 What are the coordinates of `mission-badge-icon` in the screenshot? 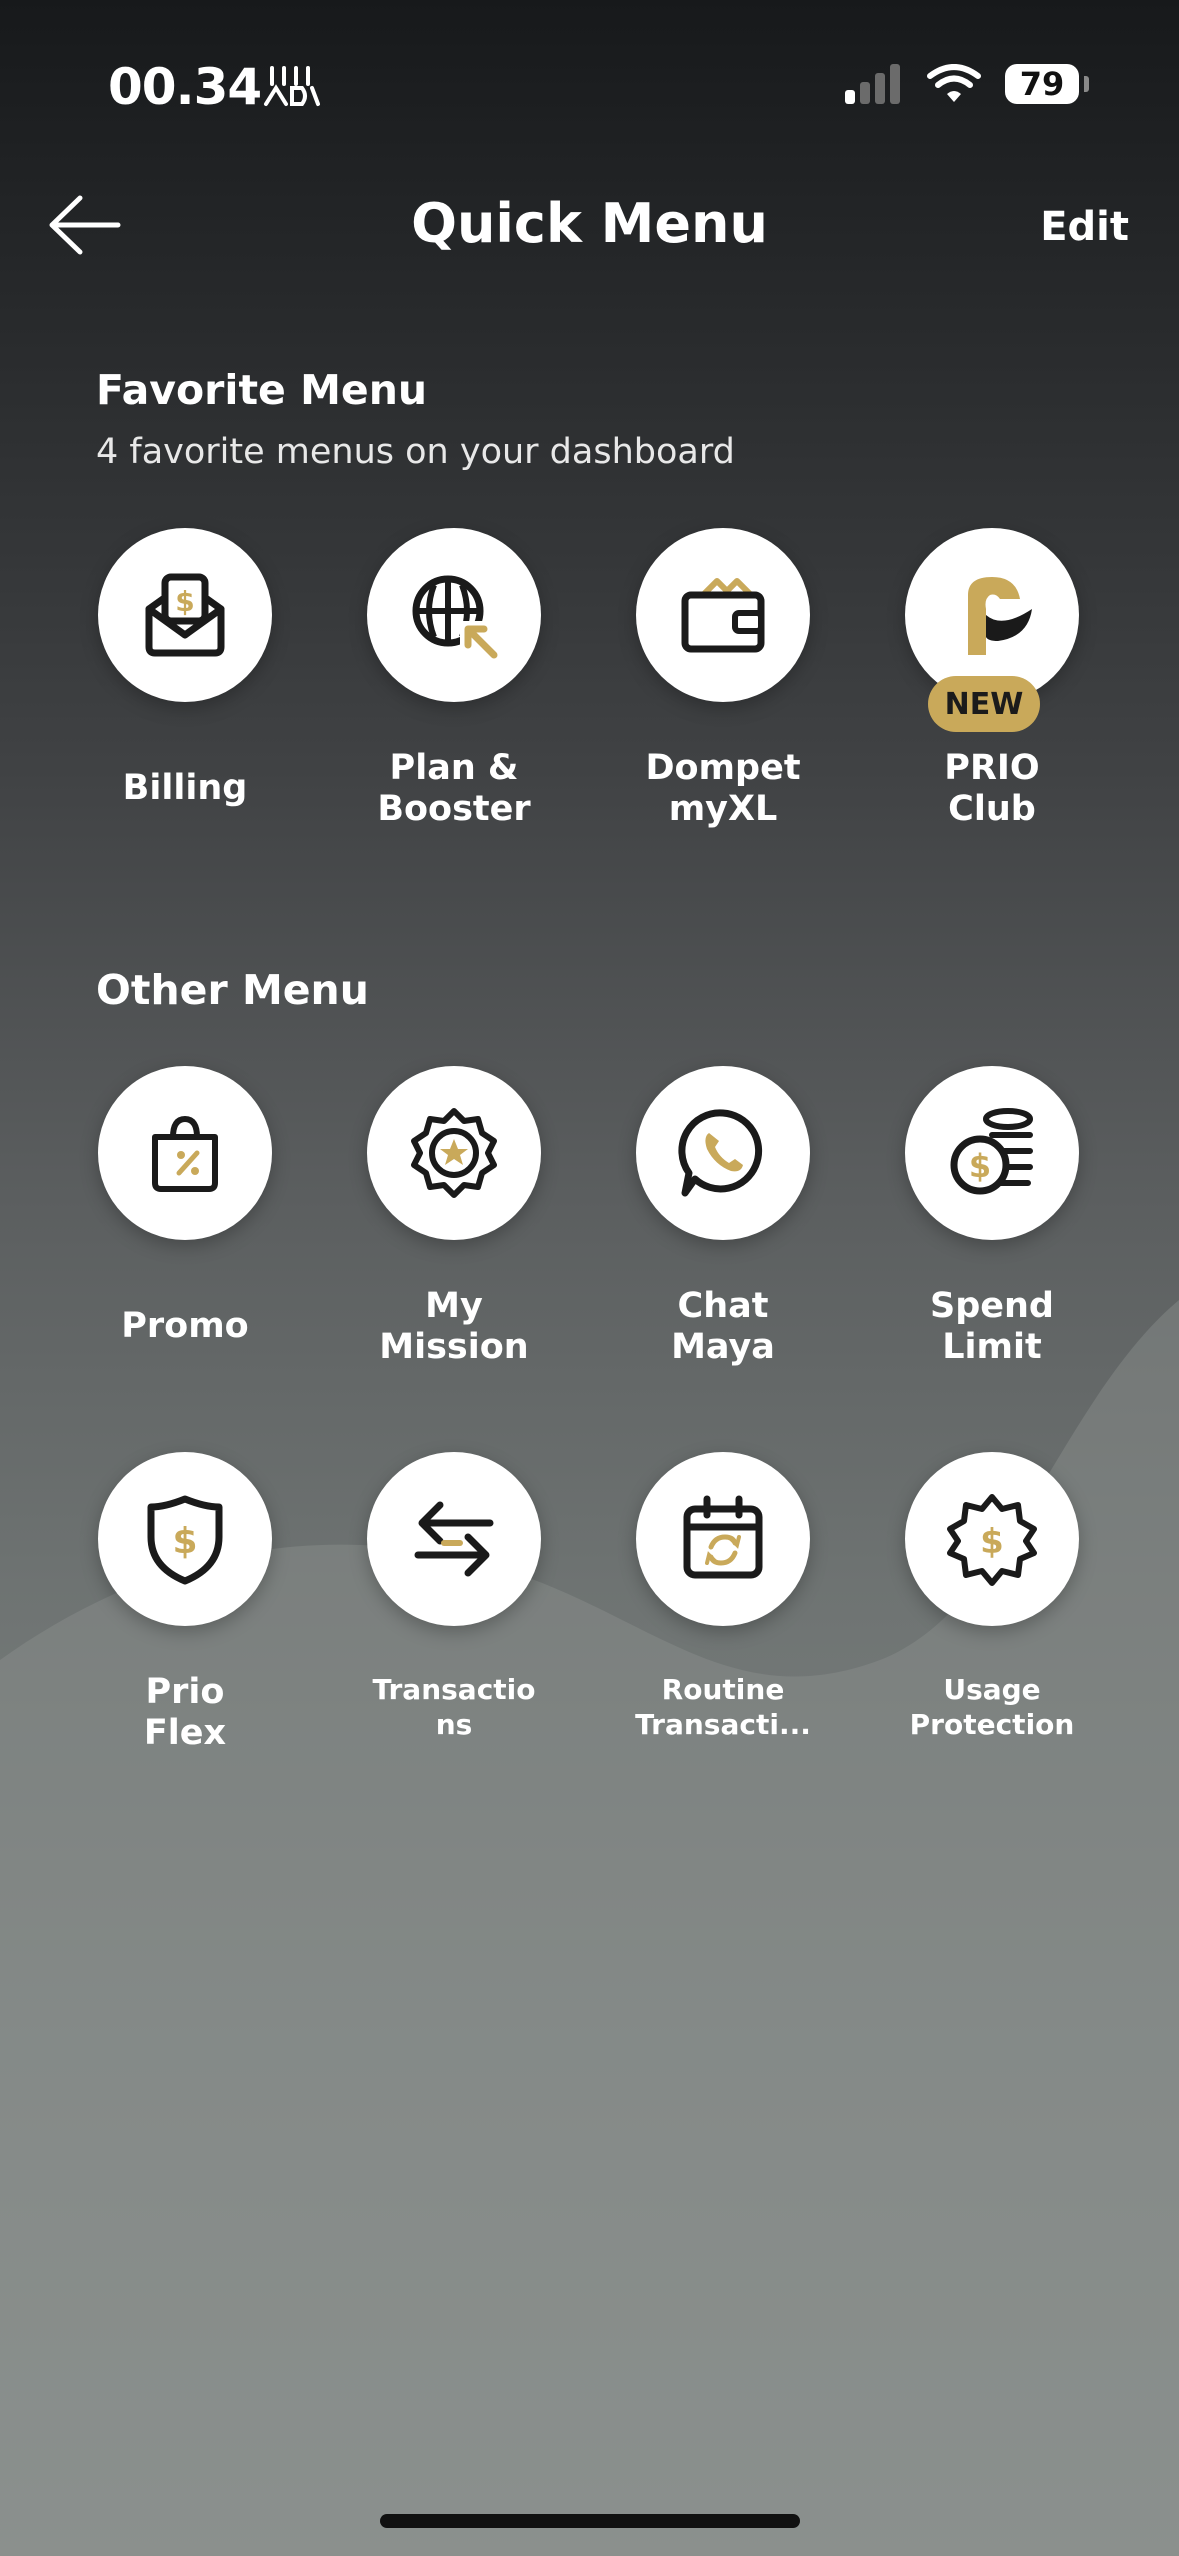 It's located at (454, 1153).